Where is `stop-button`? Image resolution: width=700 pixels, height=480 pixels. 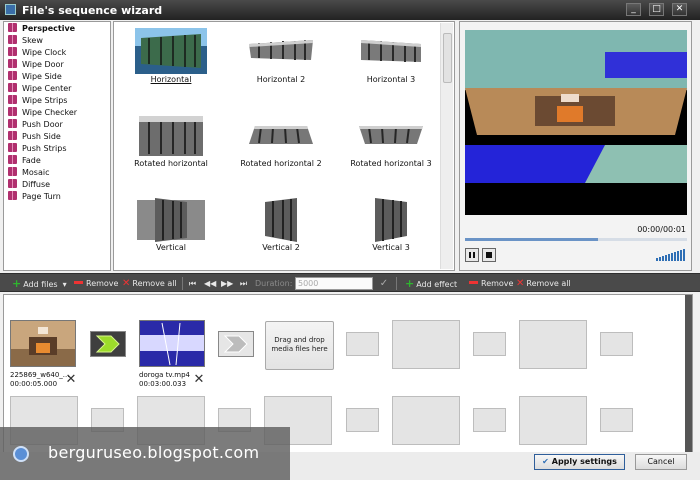 stop-button is located at coordinates (489, 255).